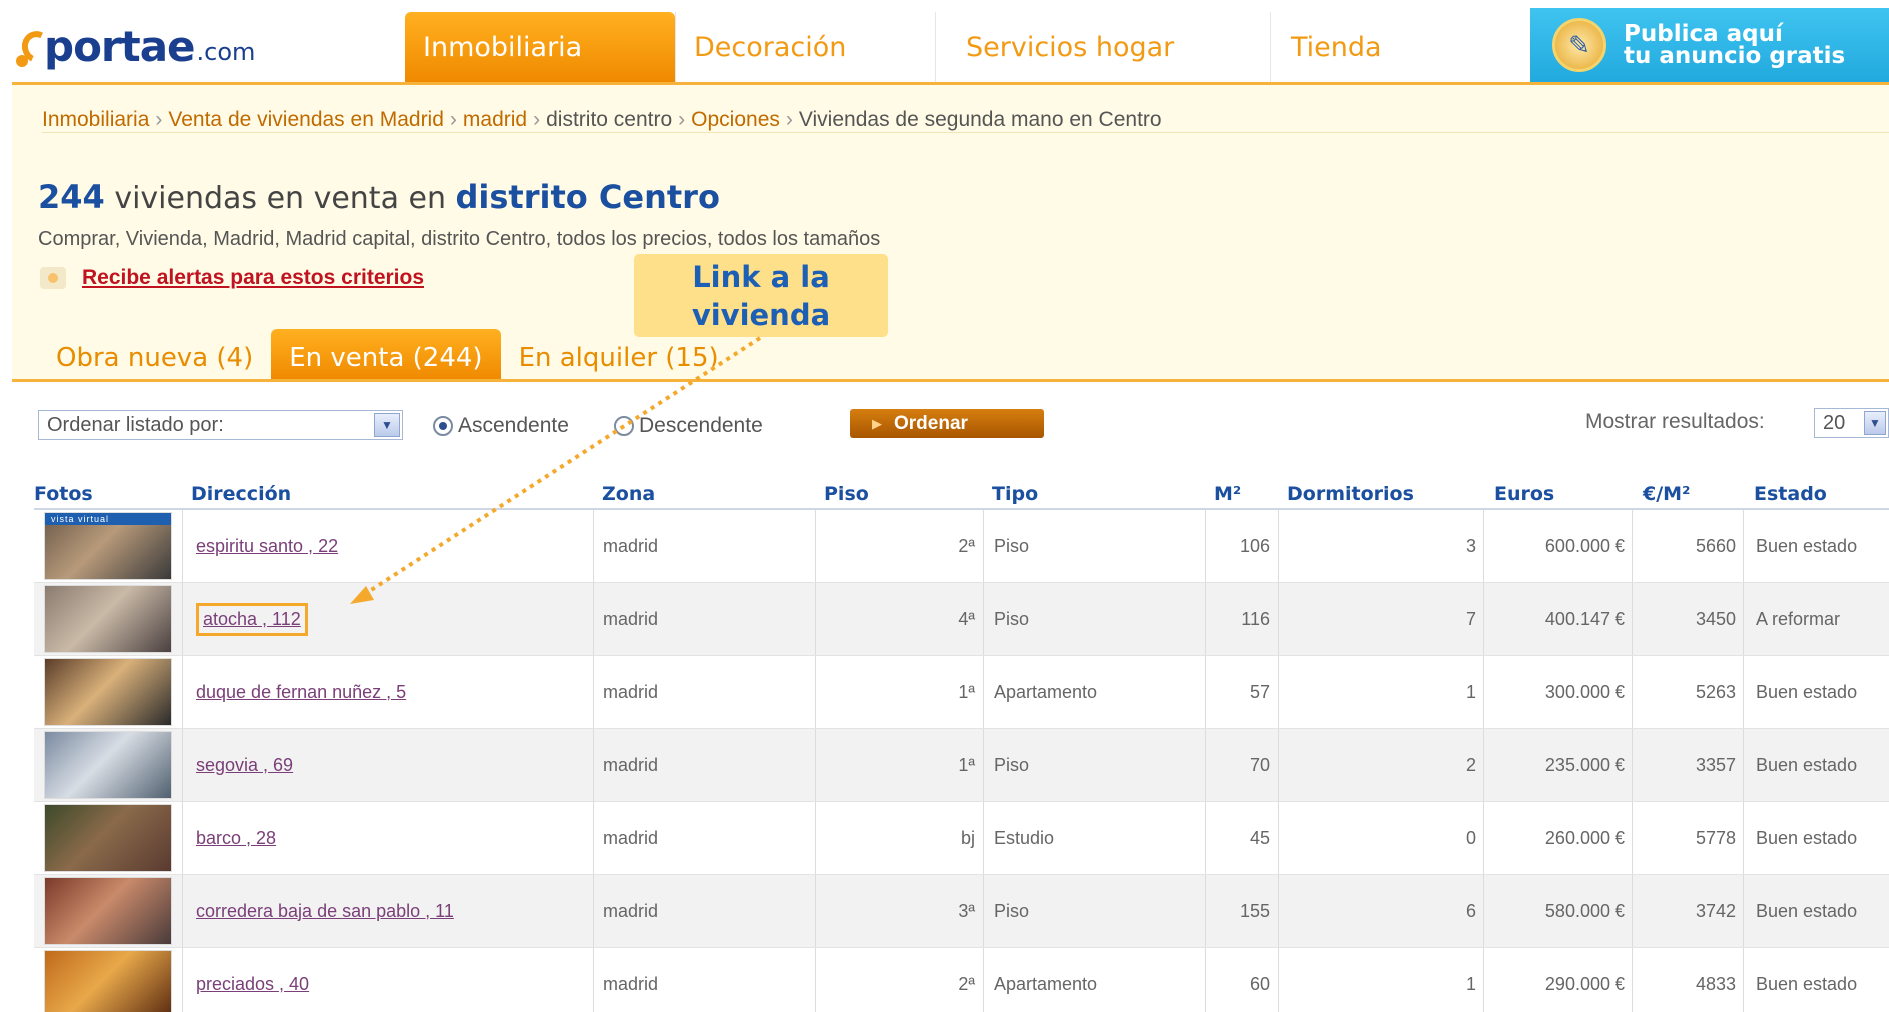 The image size is (1889, 1012). Describe the element at coordinates (252, 984) in the screenshot. I see `address-link-text: preciados , 40` at that location.